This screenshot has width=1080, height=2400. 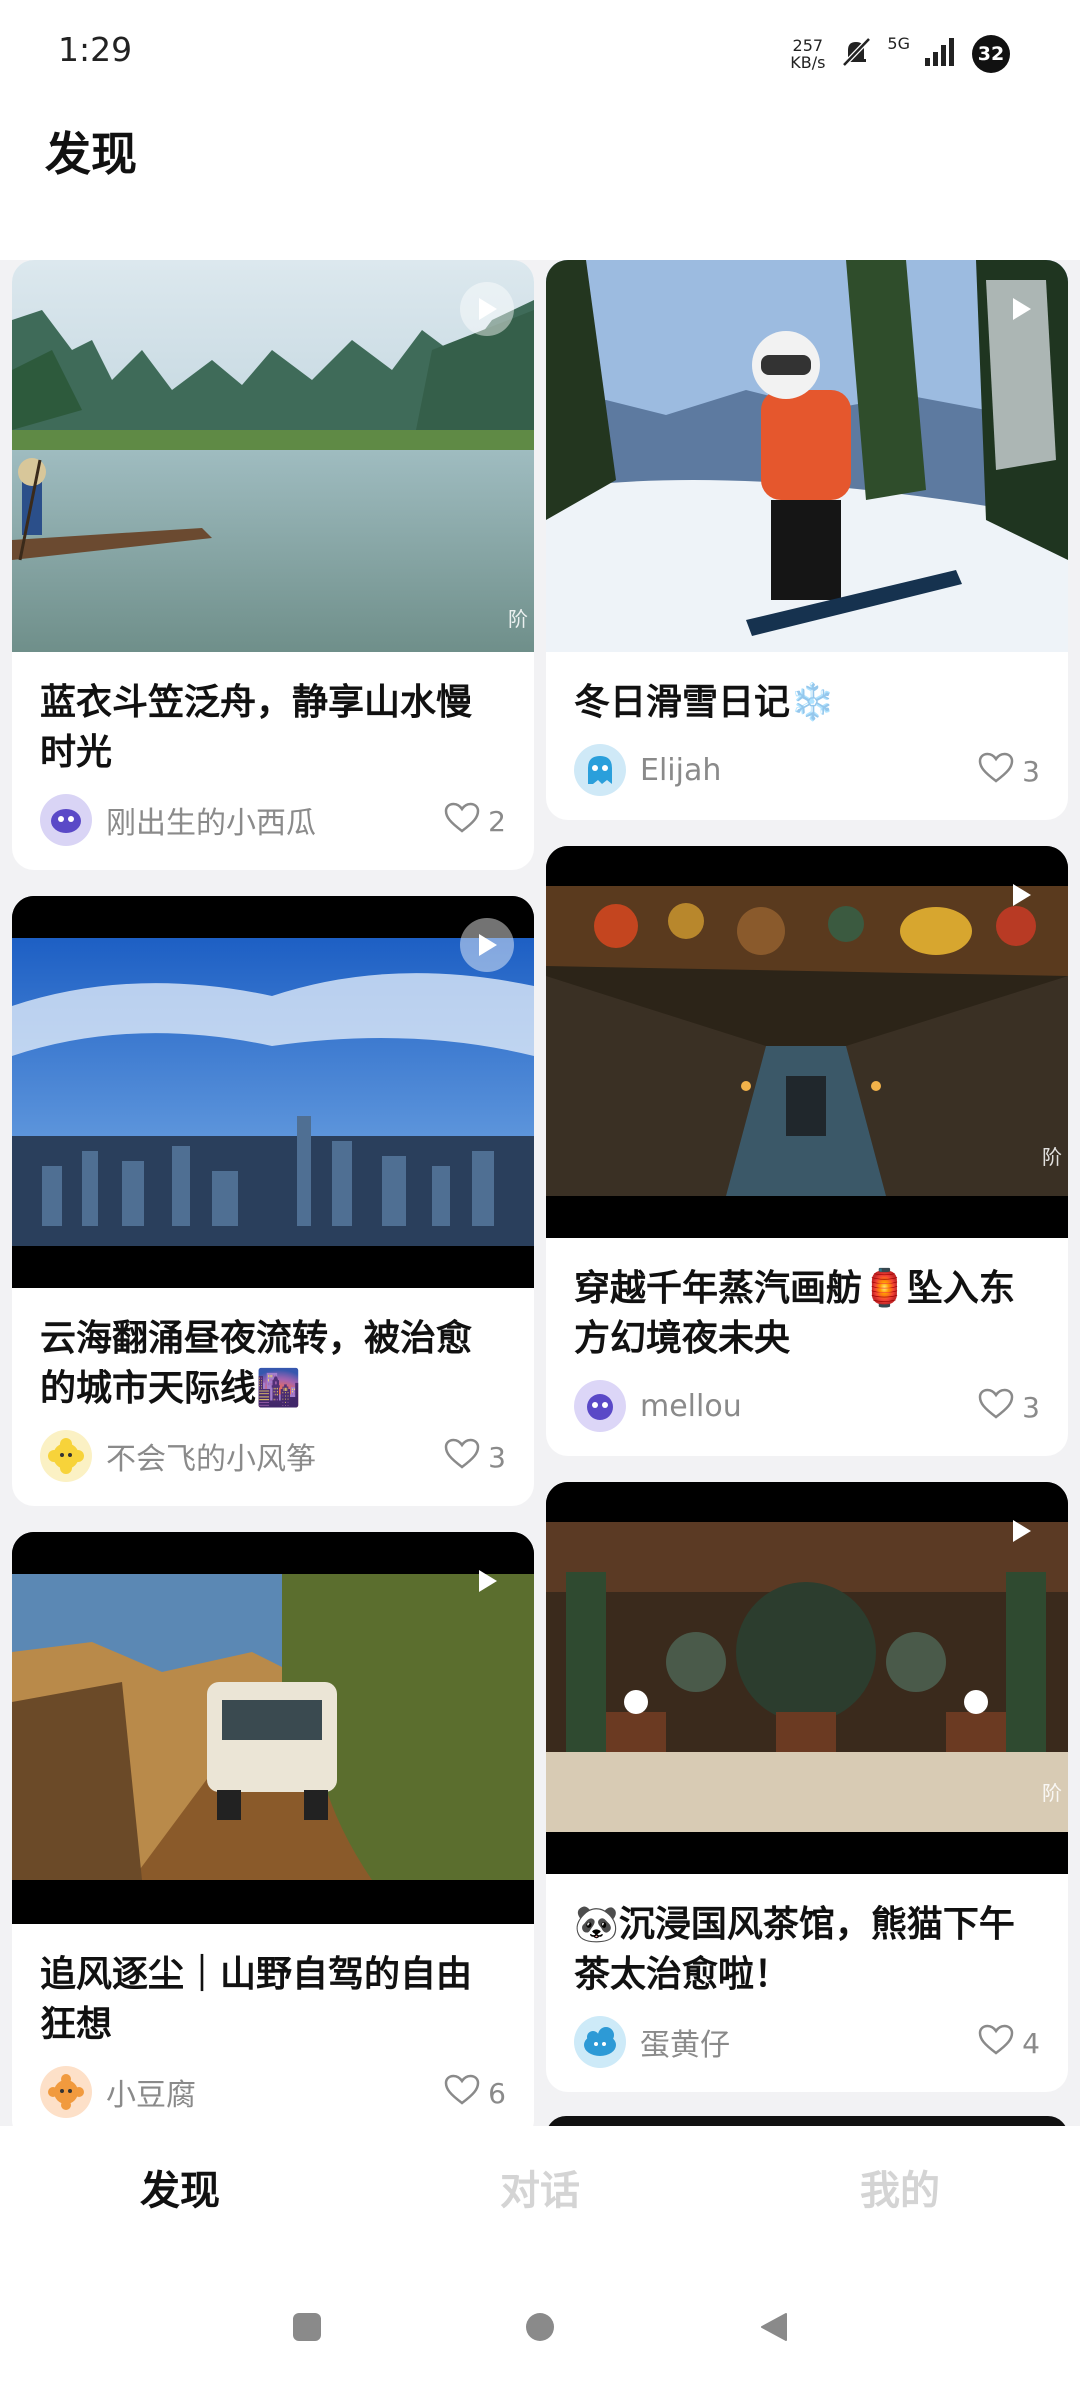 I want to click on header: 发现, so click(x=540, y=185).